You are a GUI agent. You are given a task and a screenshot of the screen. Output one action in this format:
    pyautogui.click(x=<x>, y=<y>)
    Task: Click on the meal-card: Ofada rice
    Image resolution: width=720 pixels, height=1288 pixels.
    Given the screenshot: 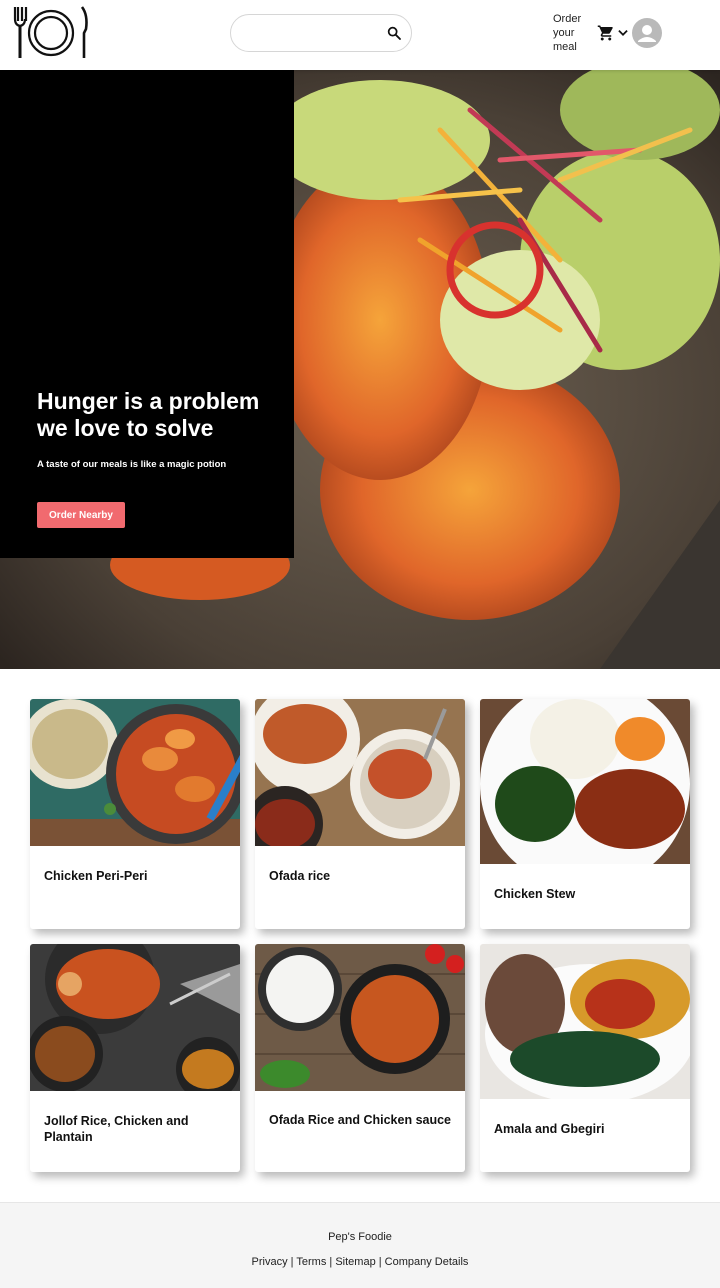 What is the action you would take?
    pyautogui.click(x=360, y=814)
    